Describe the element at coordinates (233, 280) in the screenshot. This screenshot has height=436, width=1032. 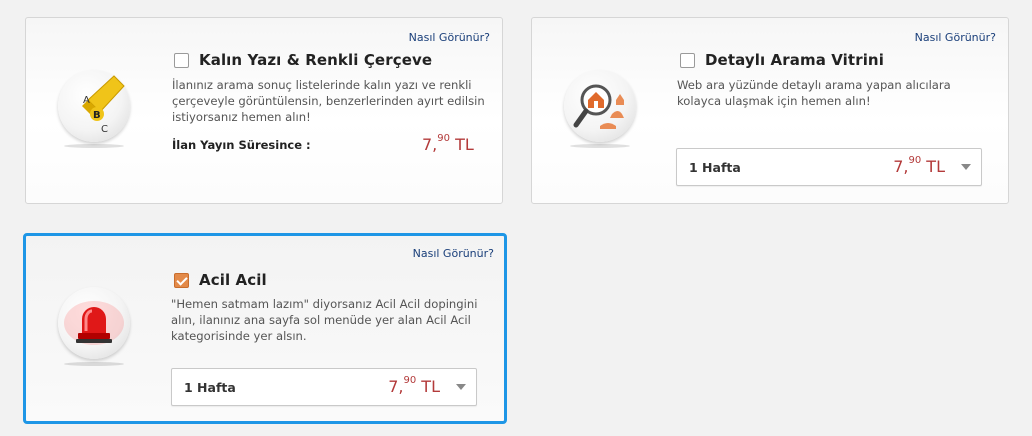
I see `card-title: Acil Acil` at that location.